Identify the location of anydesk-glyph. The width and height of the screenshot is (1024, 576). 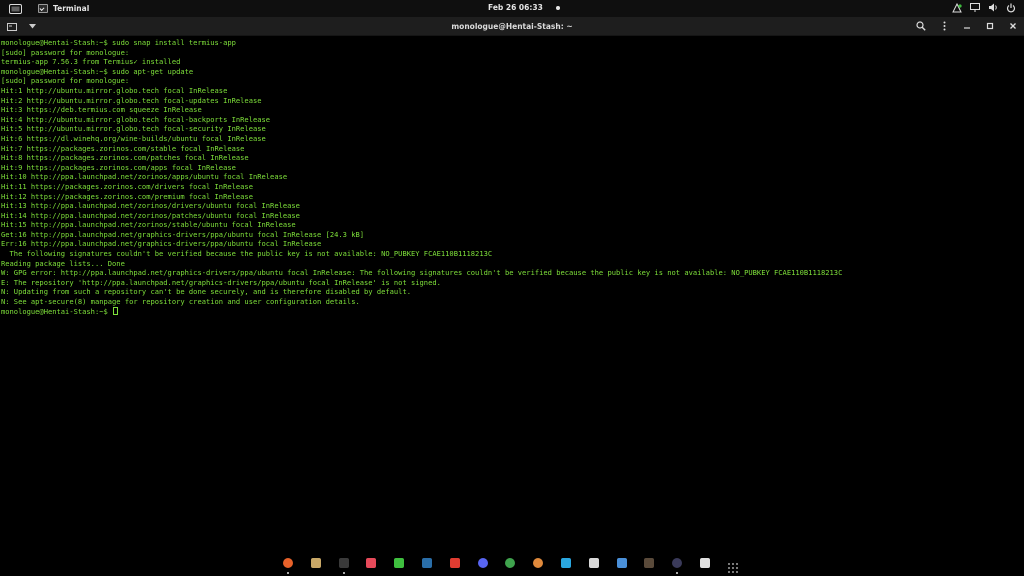
(454, 563).